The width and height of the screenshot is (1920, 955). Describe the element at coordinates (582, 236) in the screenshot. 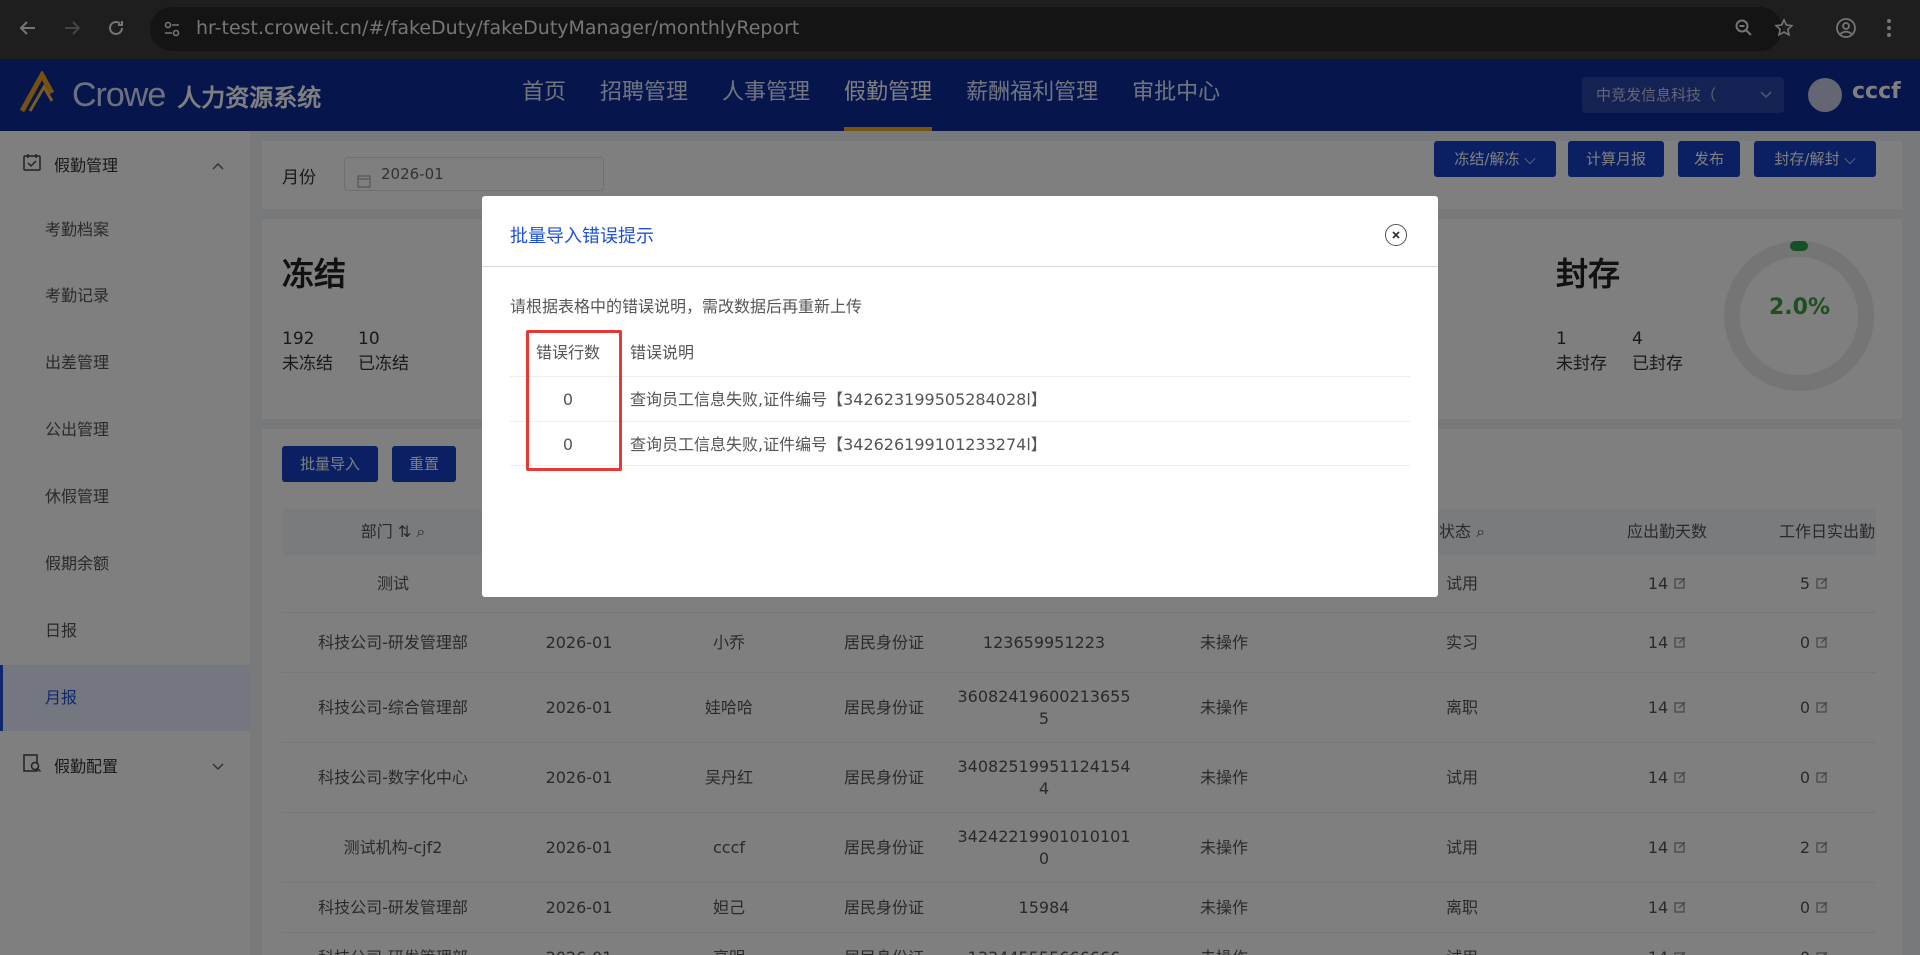

I see `dialog-title: 批量导入错误提示` at that location.